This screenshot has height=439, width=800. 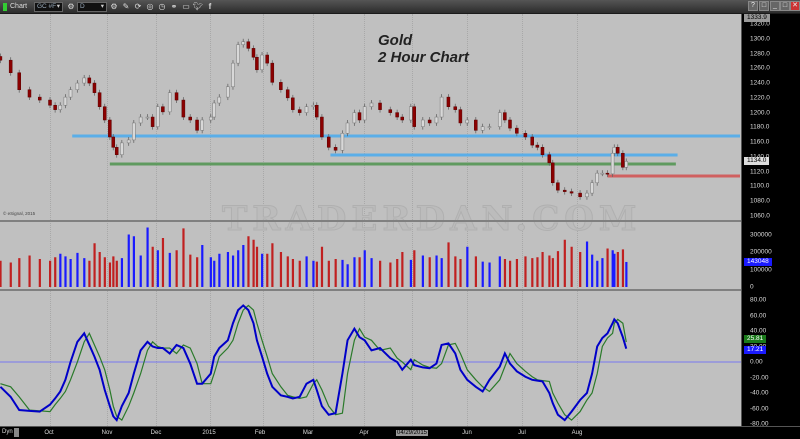 What do you see at coordinates (759, 408) in the screenshot?
I see `oscillator-tick-label: -60.00` at bounding box center [759, 408].